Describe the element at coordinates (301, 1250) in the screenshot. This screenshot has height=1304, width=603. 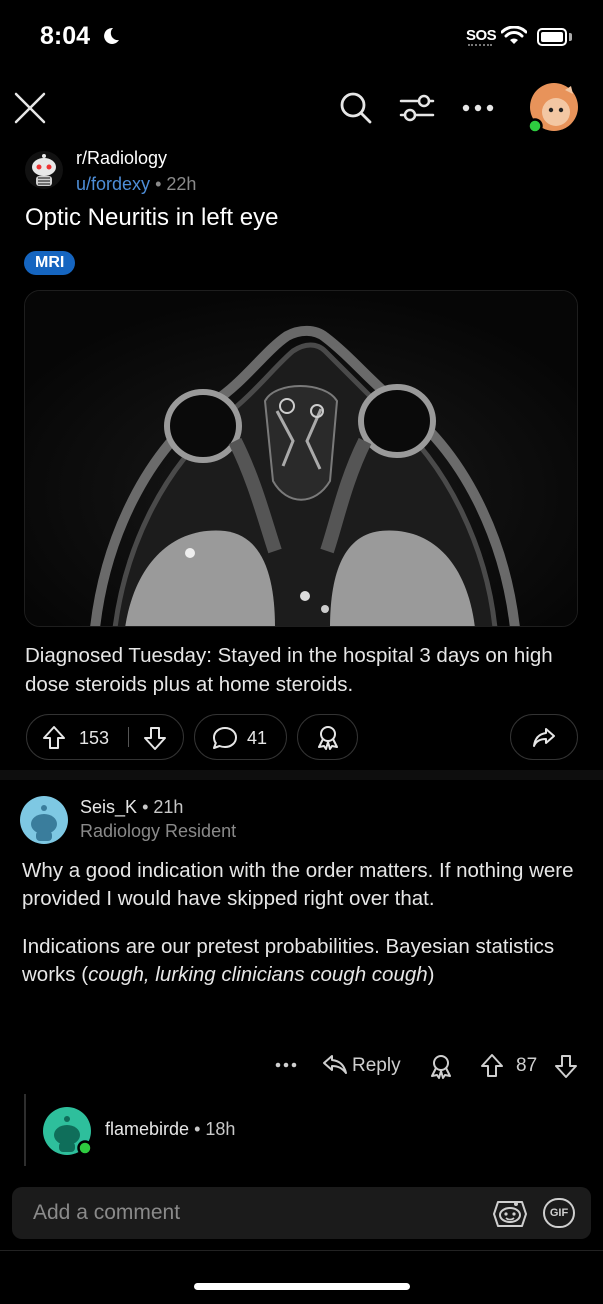
I see `bottom-divider` at that location.